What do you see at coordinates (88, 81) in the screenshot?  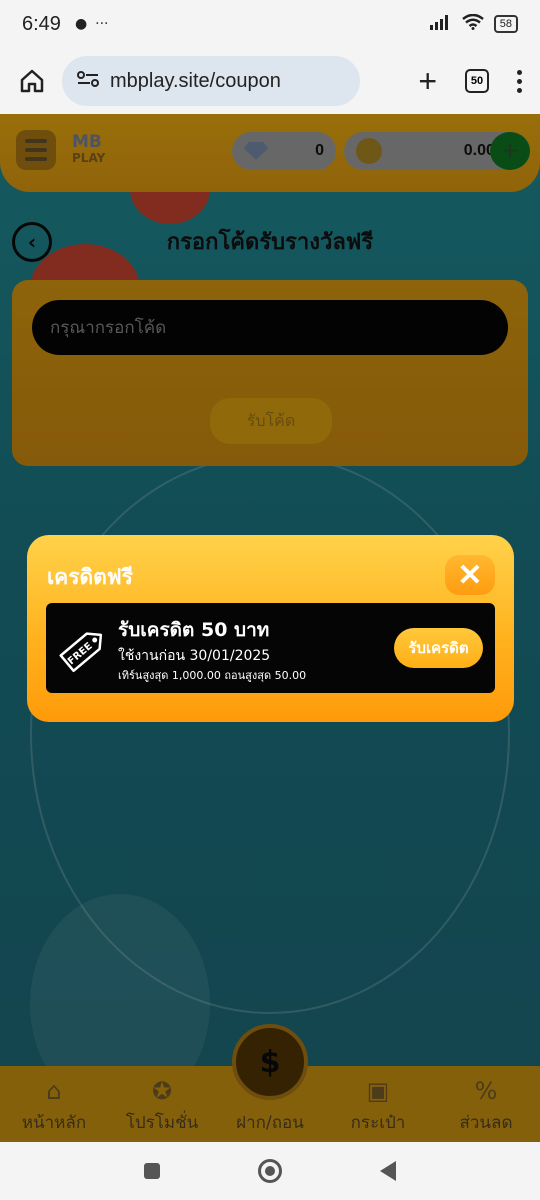 I see `site-settings-icon` at bounding box center [88, 81].